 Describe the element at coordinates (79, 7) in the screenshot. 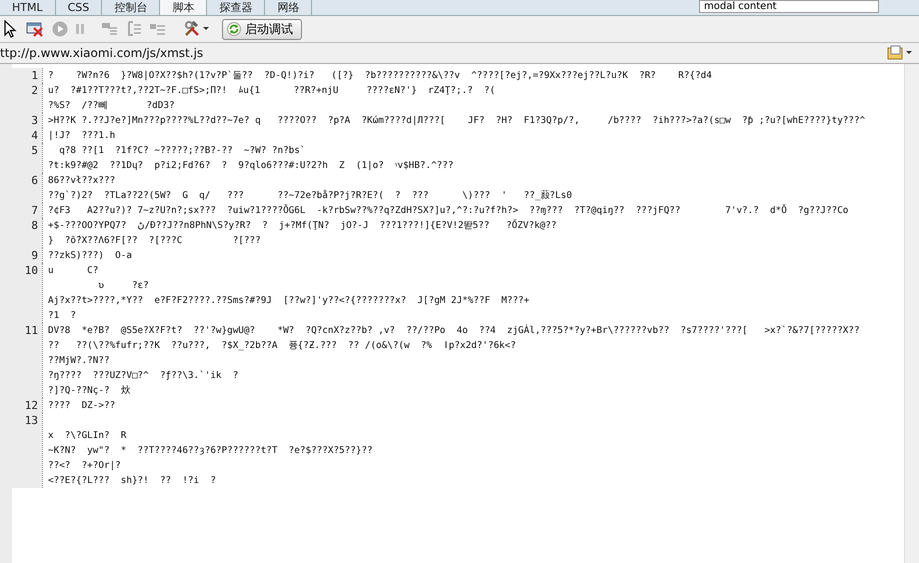

I see `panel-tab: CSS` at that location.